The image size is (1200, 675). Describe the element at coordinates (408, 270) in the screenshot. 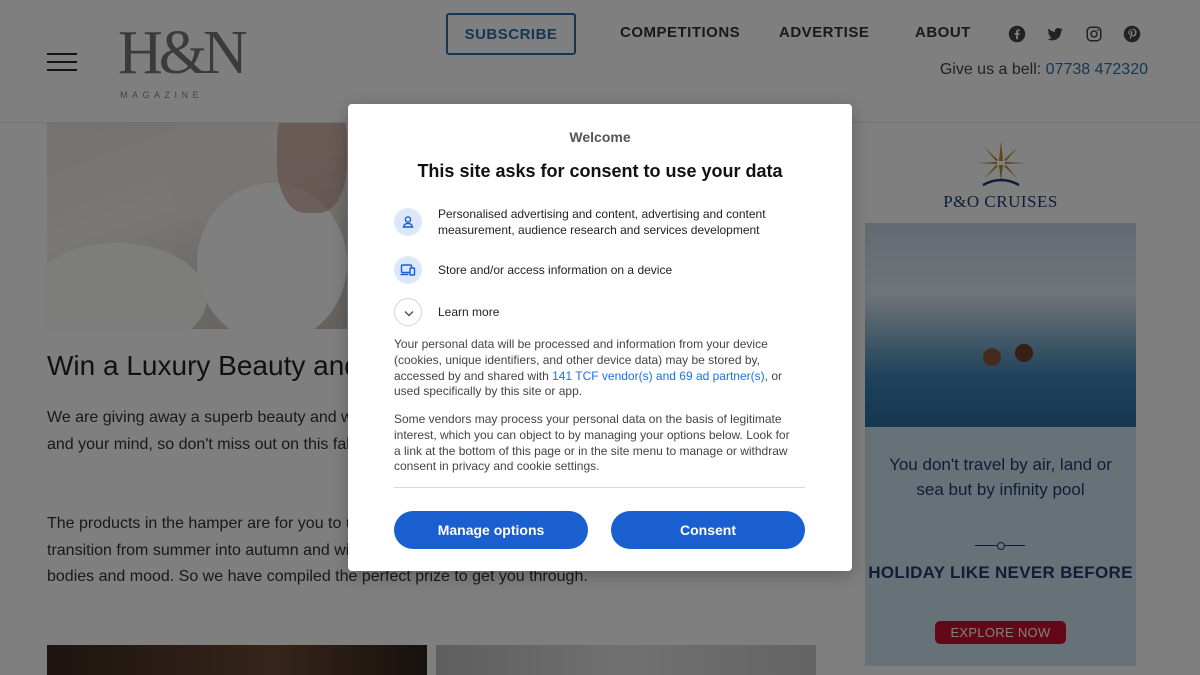

I see `devices-icon` at that location.